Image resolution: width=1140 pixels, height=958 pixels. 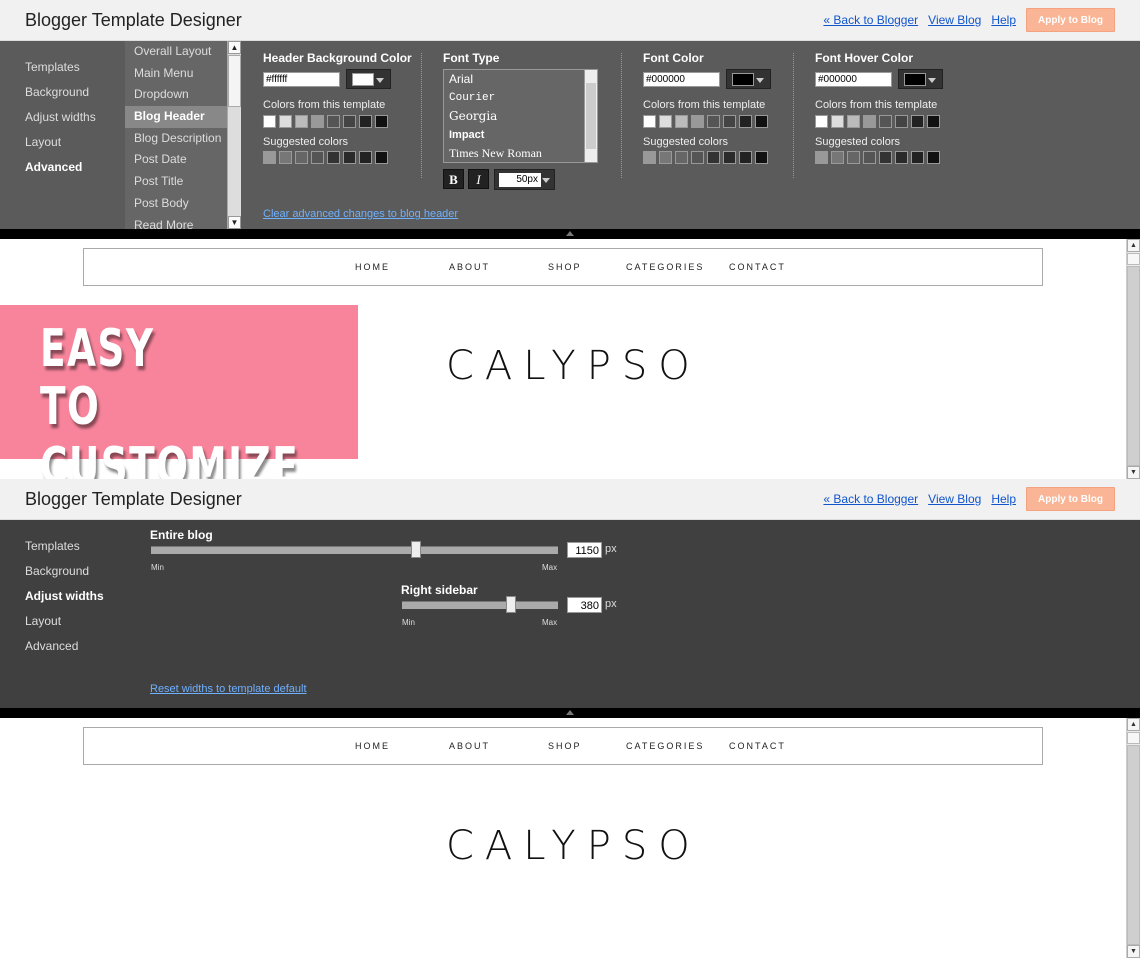 What do you see at coordinates (584, 605) in the screenshot?
I see `right-sidebar-width-input: 380` at bounding box center [584, 605].